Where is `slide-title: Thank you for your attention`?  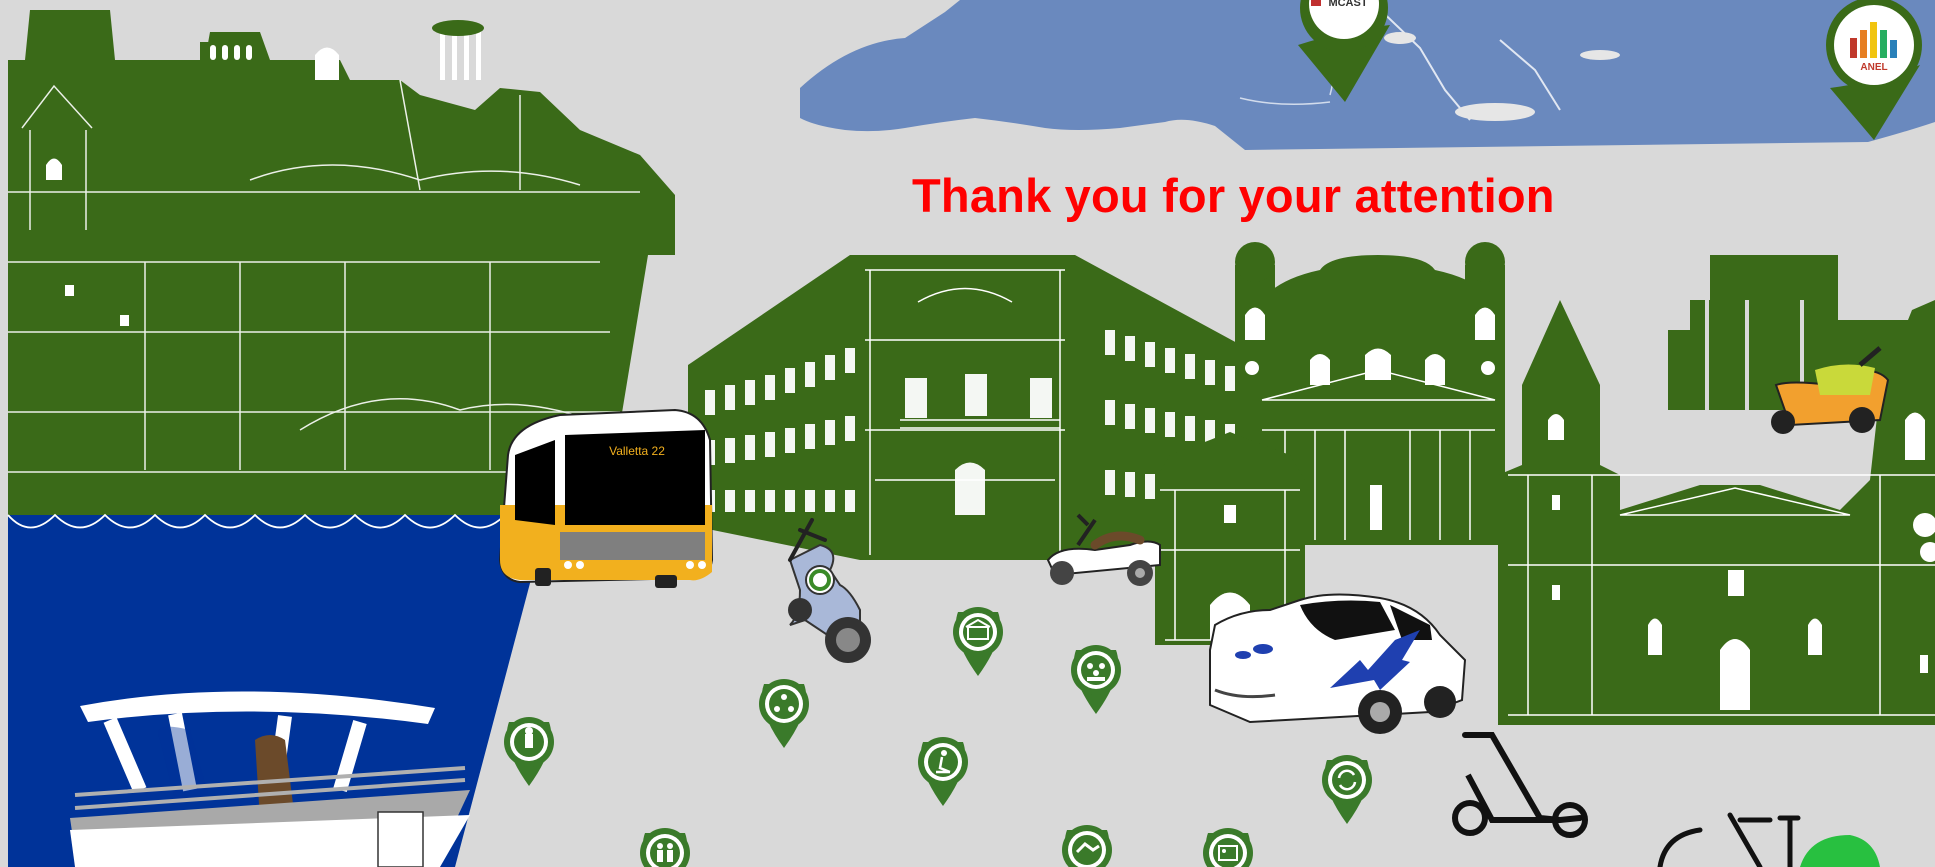
slide-title: Thank you for your attention is located at coordinates (1233, 195).